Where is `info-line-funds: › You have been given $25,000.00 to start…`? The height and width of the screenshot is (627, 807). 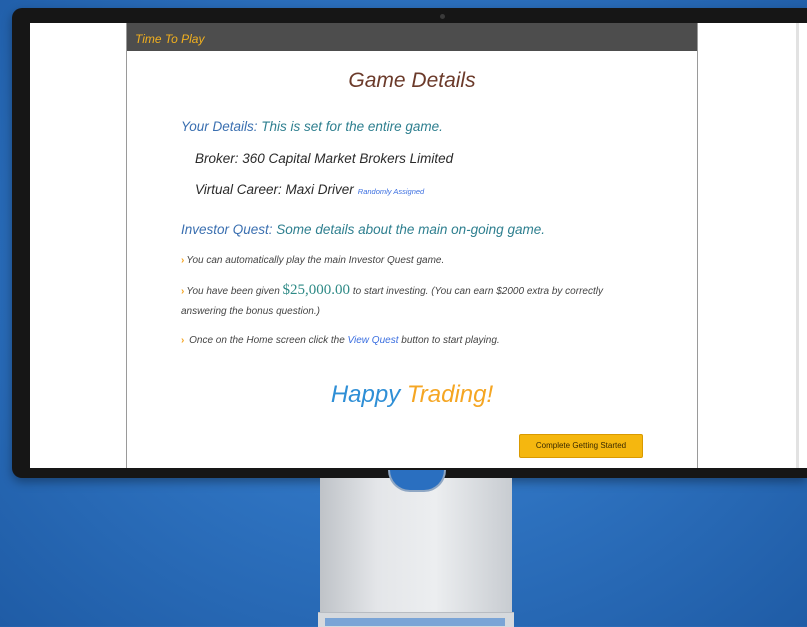 info-line-funds: › You have been given $25,000.00 to start… is located at coordinates (416, 301).